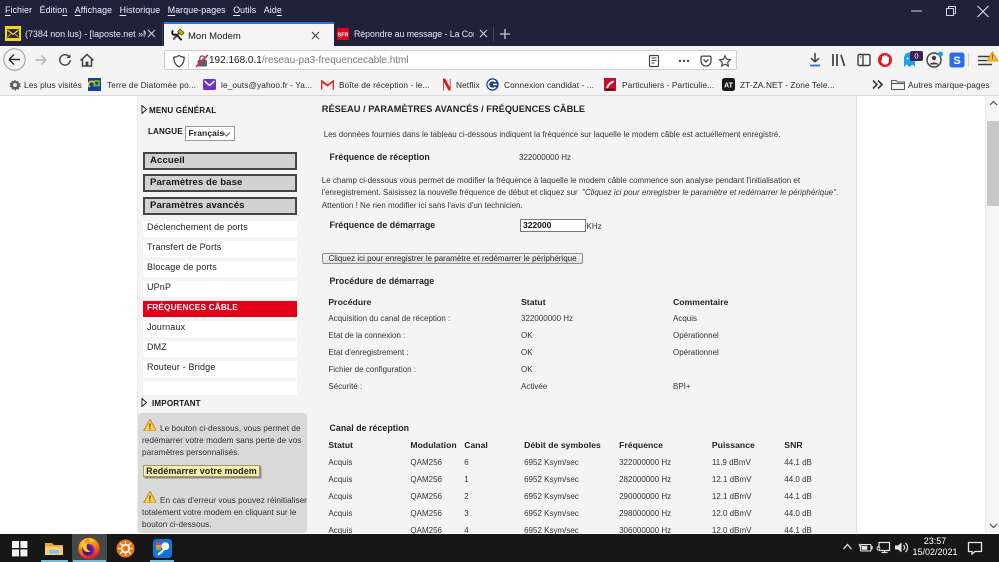  I want to click on svg-text: S, so click(956, 61).